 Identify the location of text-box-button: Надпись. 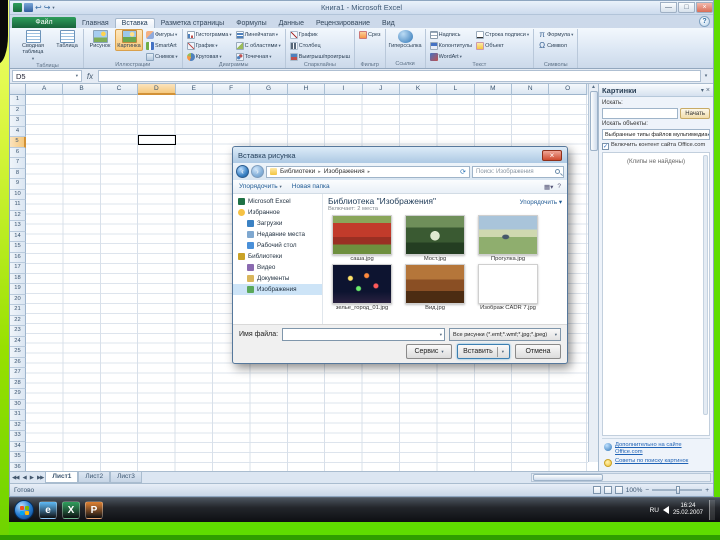
(451, 34).